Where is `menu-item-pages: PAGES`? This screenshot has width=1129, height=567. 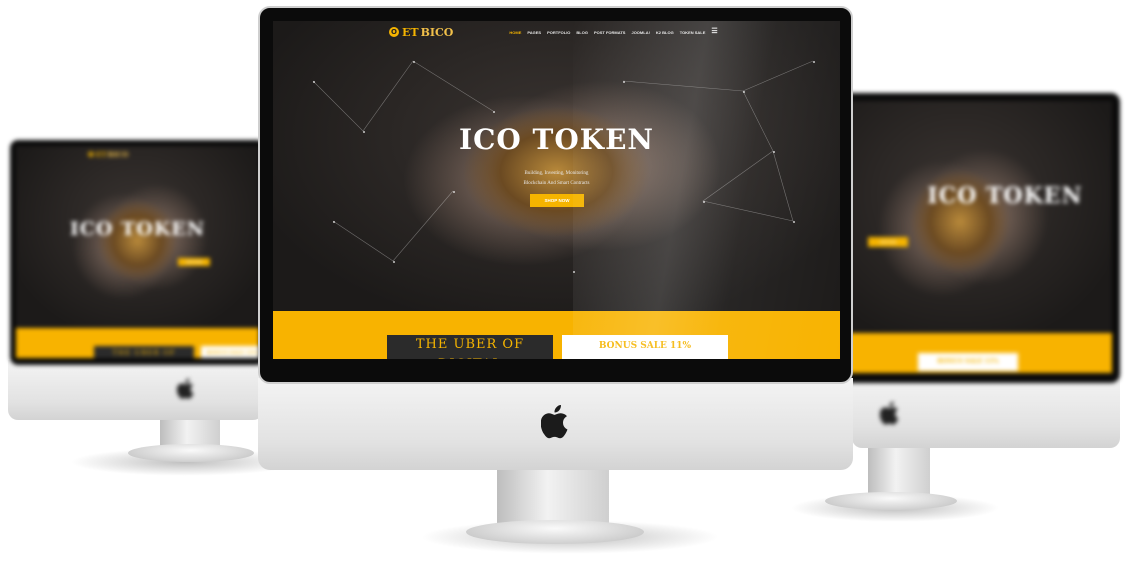 menu-item-pages: PAGES is located at coordinates (534, 32).